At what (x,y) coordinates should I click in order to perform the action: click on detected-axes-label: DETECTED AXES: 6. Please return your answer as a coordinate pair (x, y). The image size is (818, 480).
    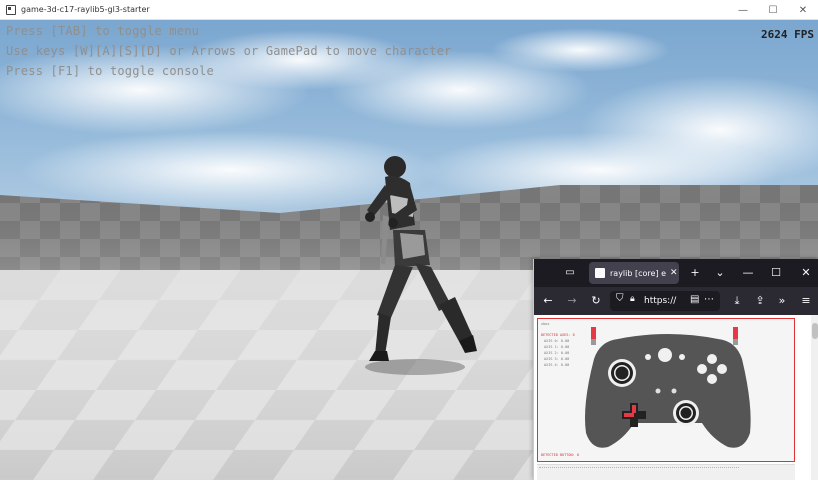
    Looking at the image, I should click on (558, 335).